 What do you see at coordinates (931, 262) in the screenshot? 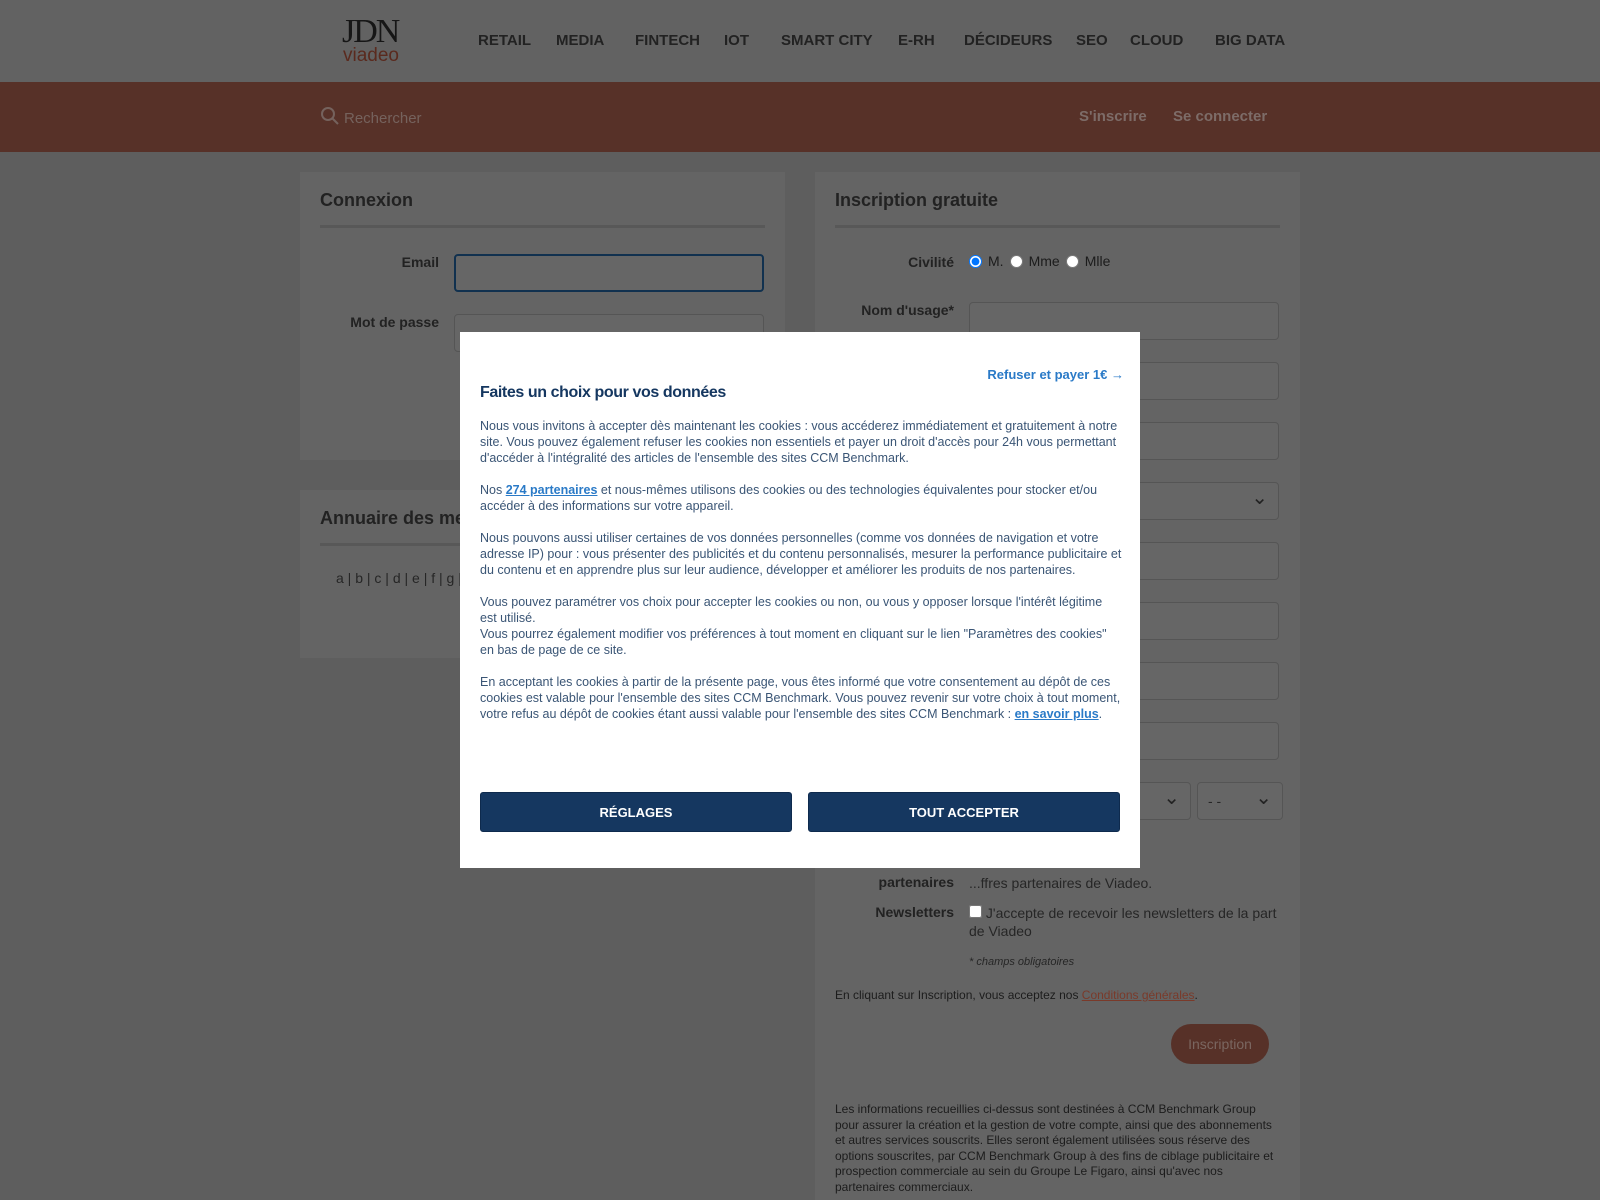
I see `civility-label: Civilité` at bounding box center [931, 262].